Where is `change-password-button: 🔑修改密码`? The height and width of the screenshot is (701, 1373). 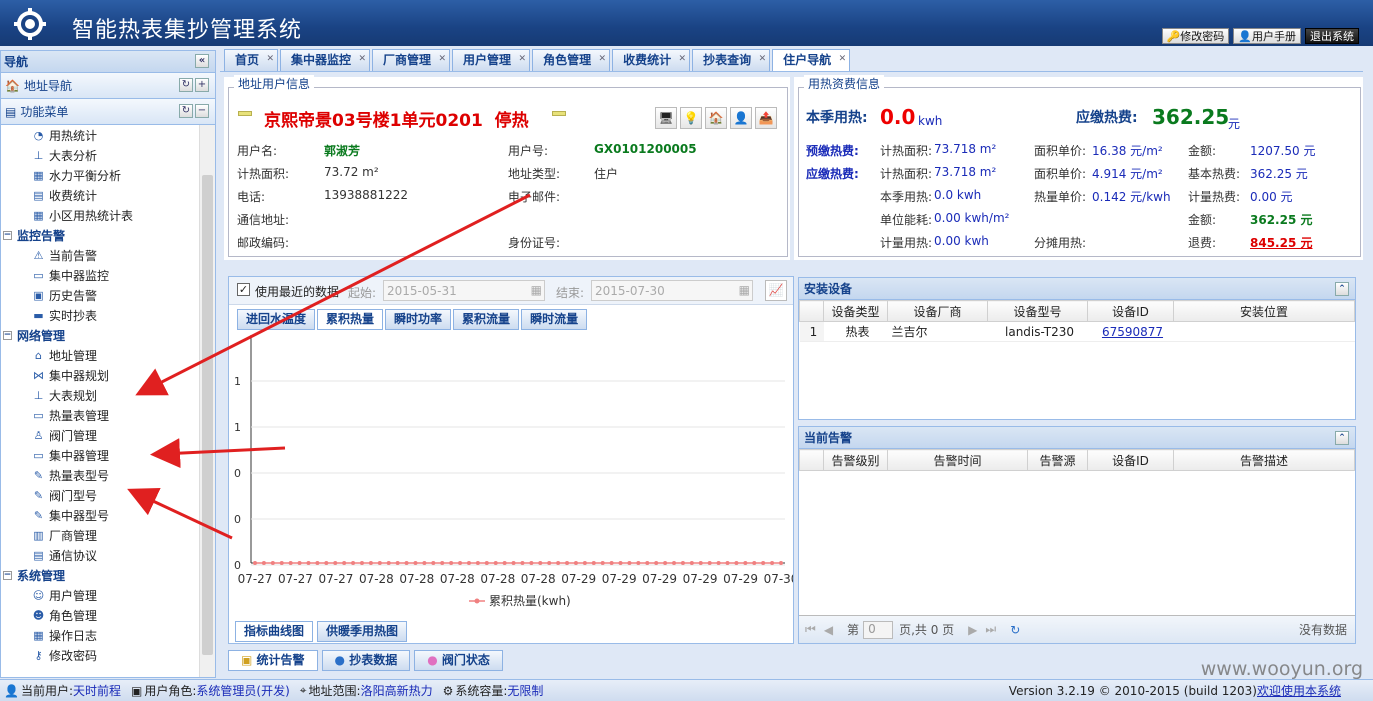 change-password-button: 🔑修改密码 is located at coordinates (1195, 36).